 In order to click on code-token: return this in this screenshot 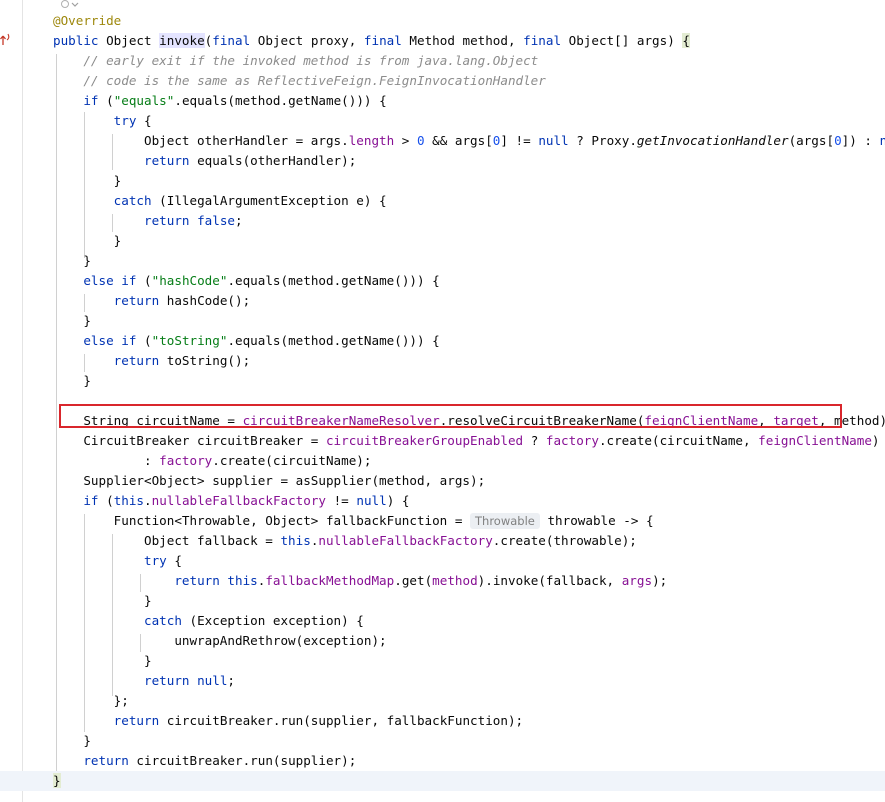, I will do `click(216, 580)`.